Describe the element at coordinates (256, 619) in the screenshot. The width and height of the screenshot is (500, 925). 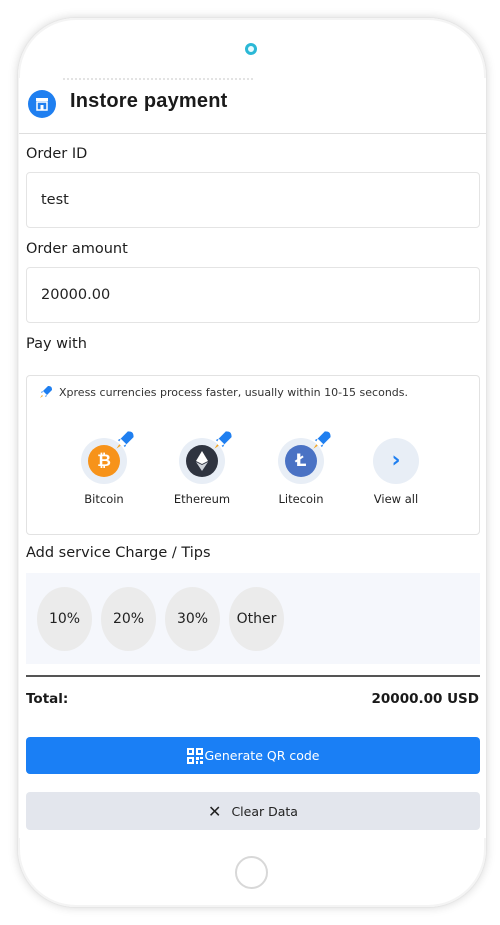
I see `tip-other-button: Other` at that location.